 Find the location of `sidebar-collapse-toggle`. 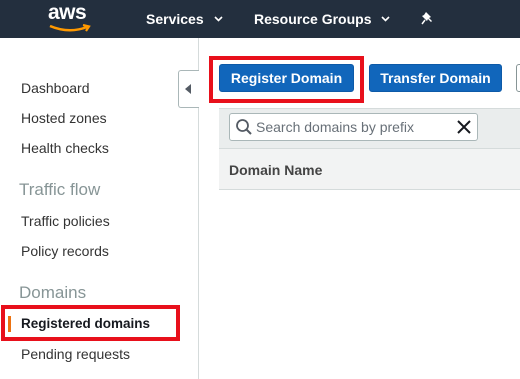

sidebar-collapse-toggle is located at coordinates (188, 89).